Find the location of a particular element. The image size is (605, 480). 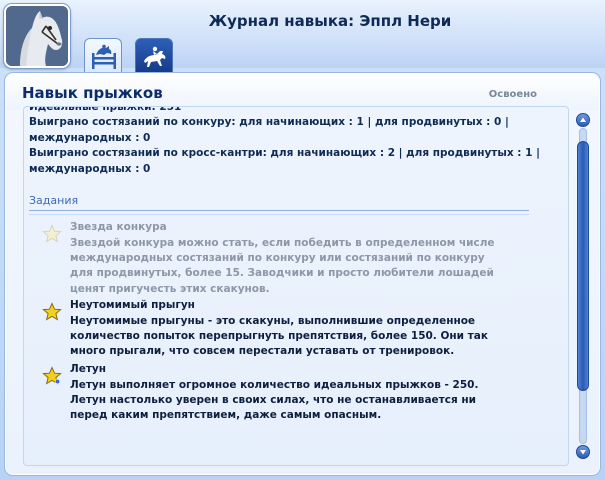

chevron-down-icon is located at coordinates (583, 452).